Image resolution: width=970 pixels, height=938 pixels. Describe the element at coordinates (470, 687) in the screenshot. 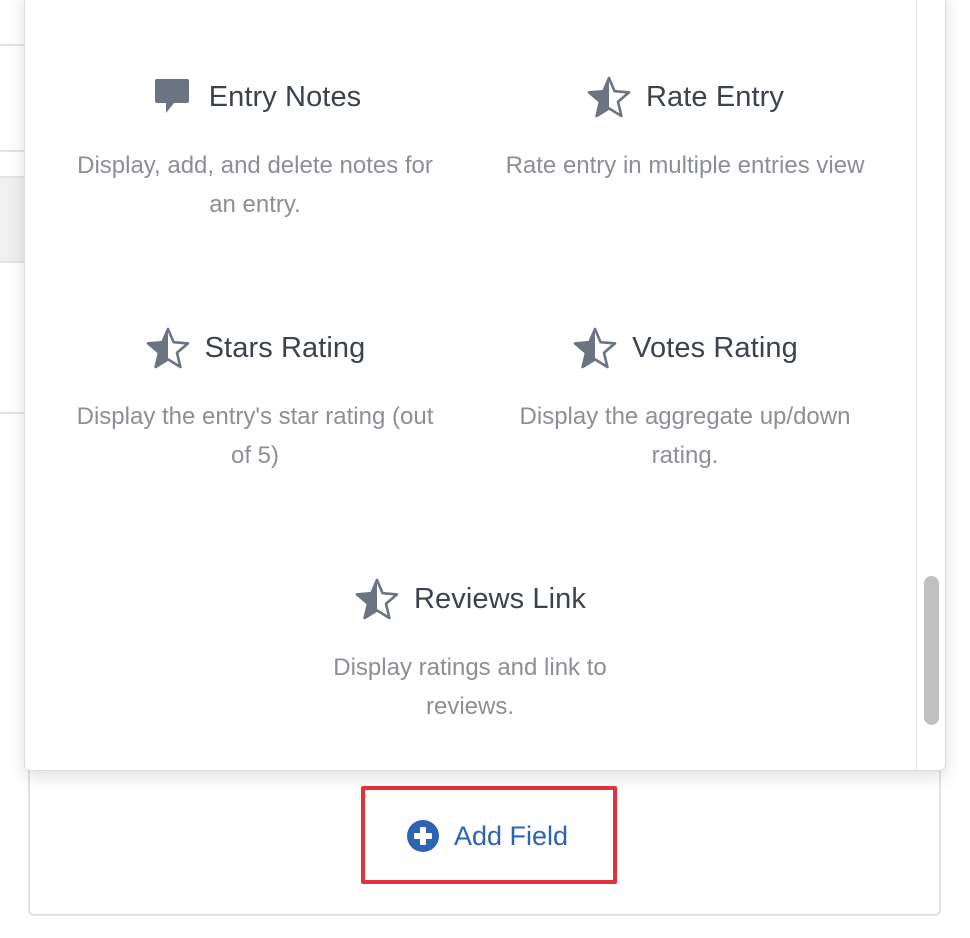

I see `field-description: Display ratings and link to reviews.` at that location.